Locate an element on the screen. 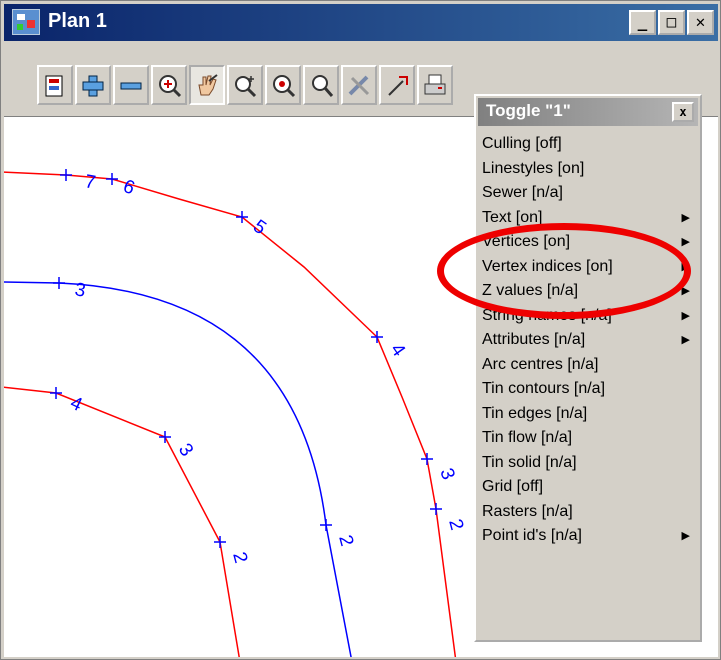 Image resolution: width=721 pixels, height=660 pixels. plot-button is located at coordinates (55, 85).